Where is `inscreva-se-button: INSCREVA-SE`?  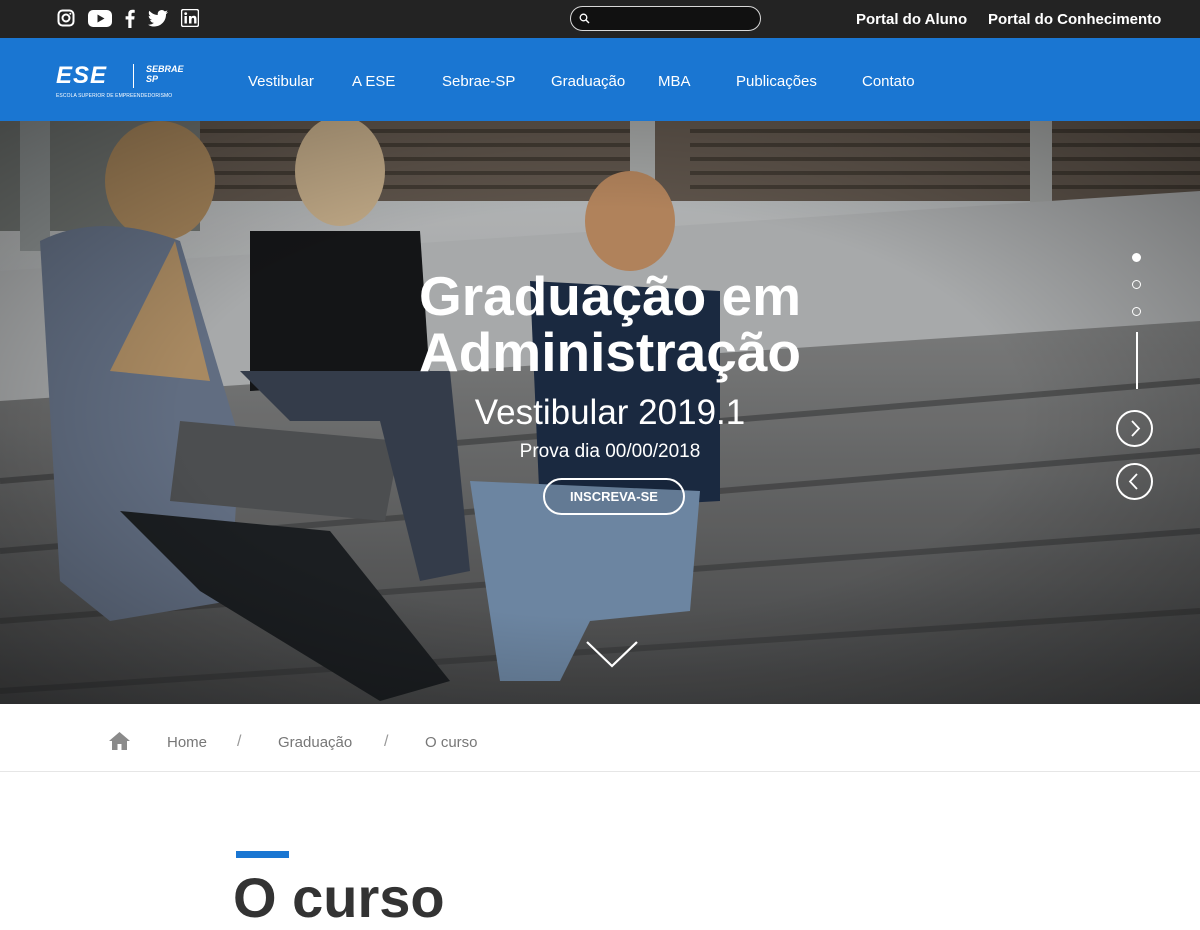
inscreva-se-button: INSCREVA-SE is located at coordinates (614, 496).